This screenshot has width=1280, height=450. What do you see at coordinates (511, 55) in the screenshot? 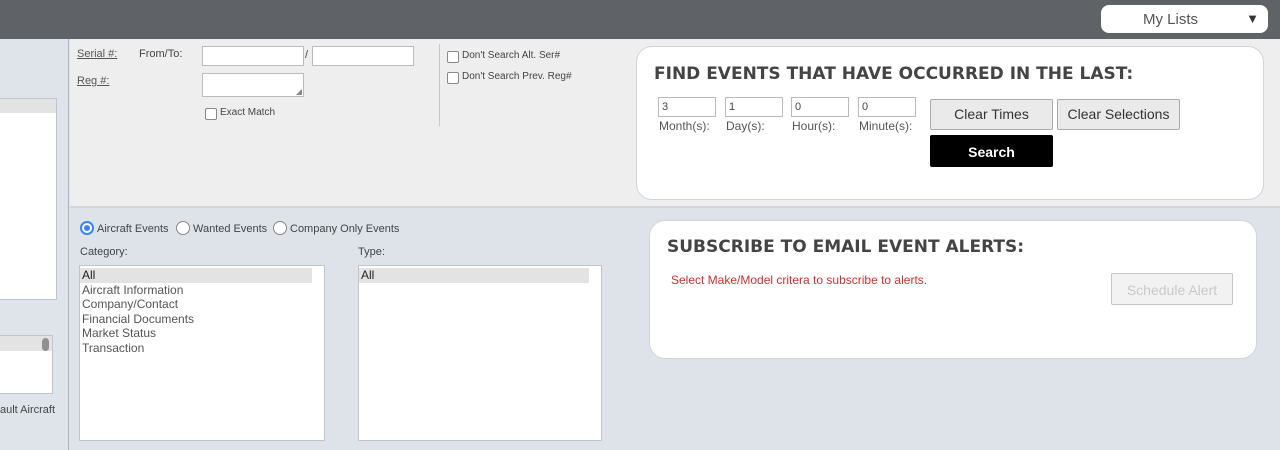
I see `dont-search-alt-label: Don't Search Alt. Ser#` at bounding box center [511, 55].